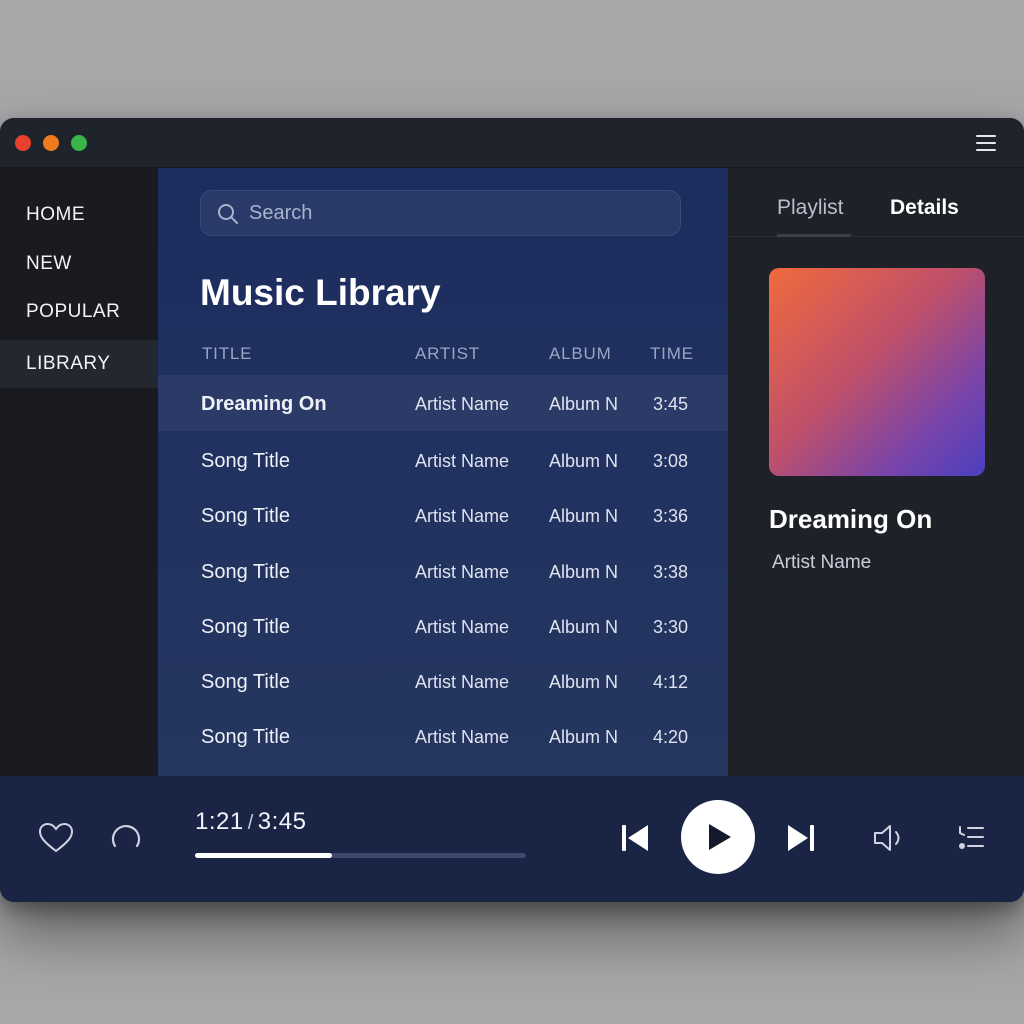 The image size is (1024, 1024). What do you see at coordinates (971, 838) in the screenshot?
I see `queue-icon` at bounding box center [971, 838].